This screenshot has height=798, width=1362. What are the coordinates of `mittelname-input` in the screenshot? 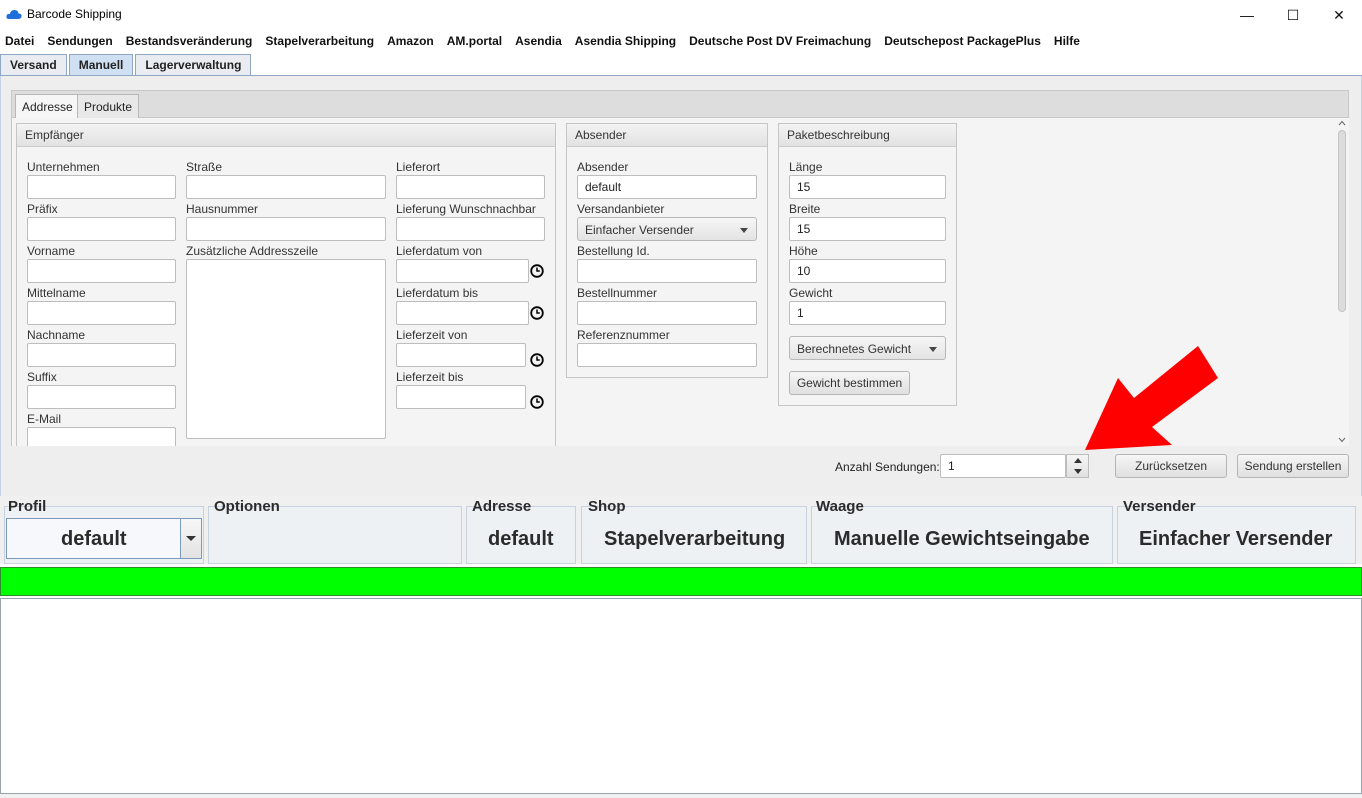 It's located at (101, 313).